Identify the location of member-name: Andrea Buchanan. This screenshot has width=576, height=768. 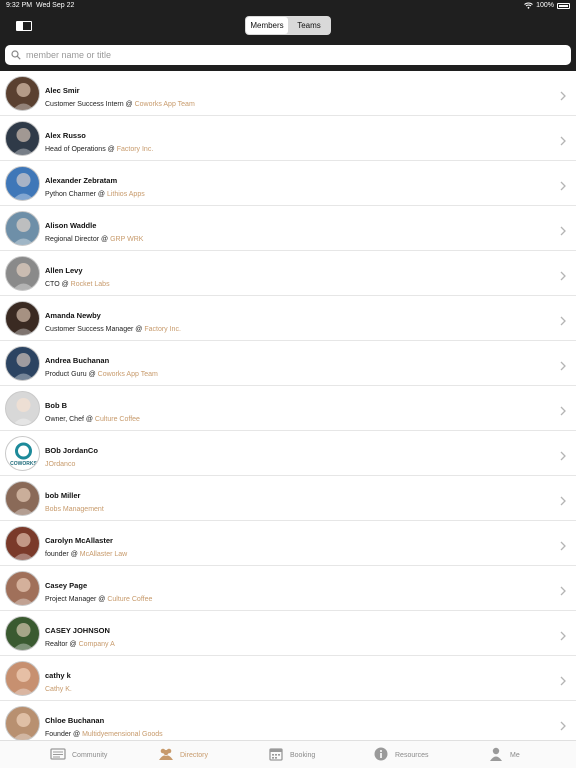
(77, 360).